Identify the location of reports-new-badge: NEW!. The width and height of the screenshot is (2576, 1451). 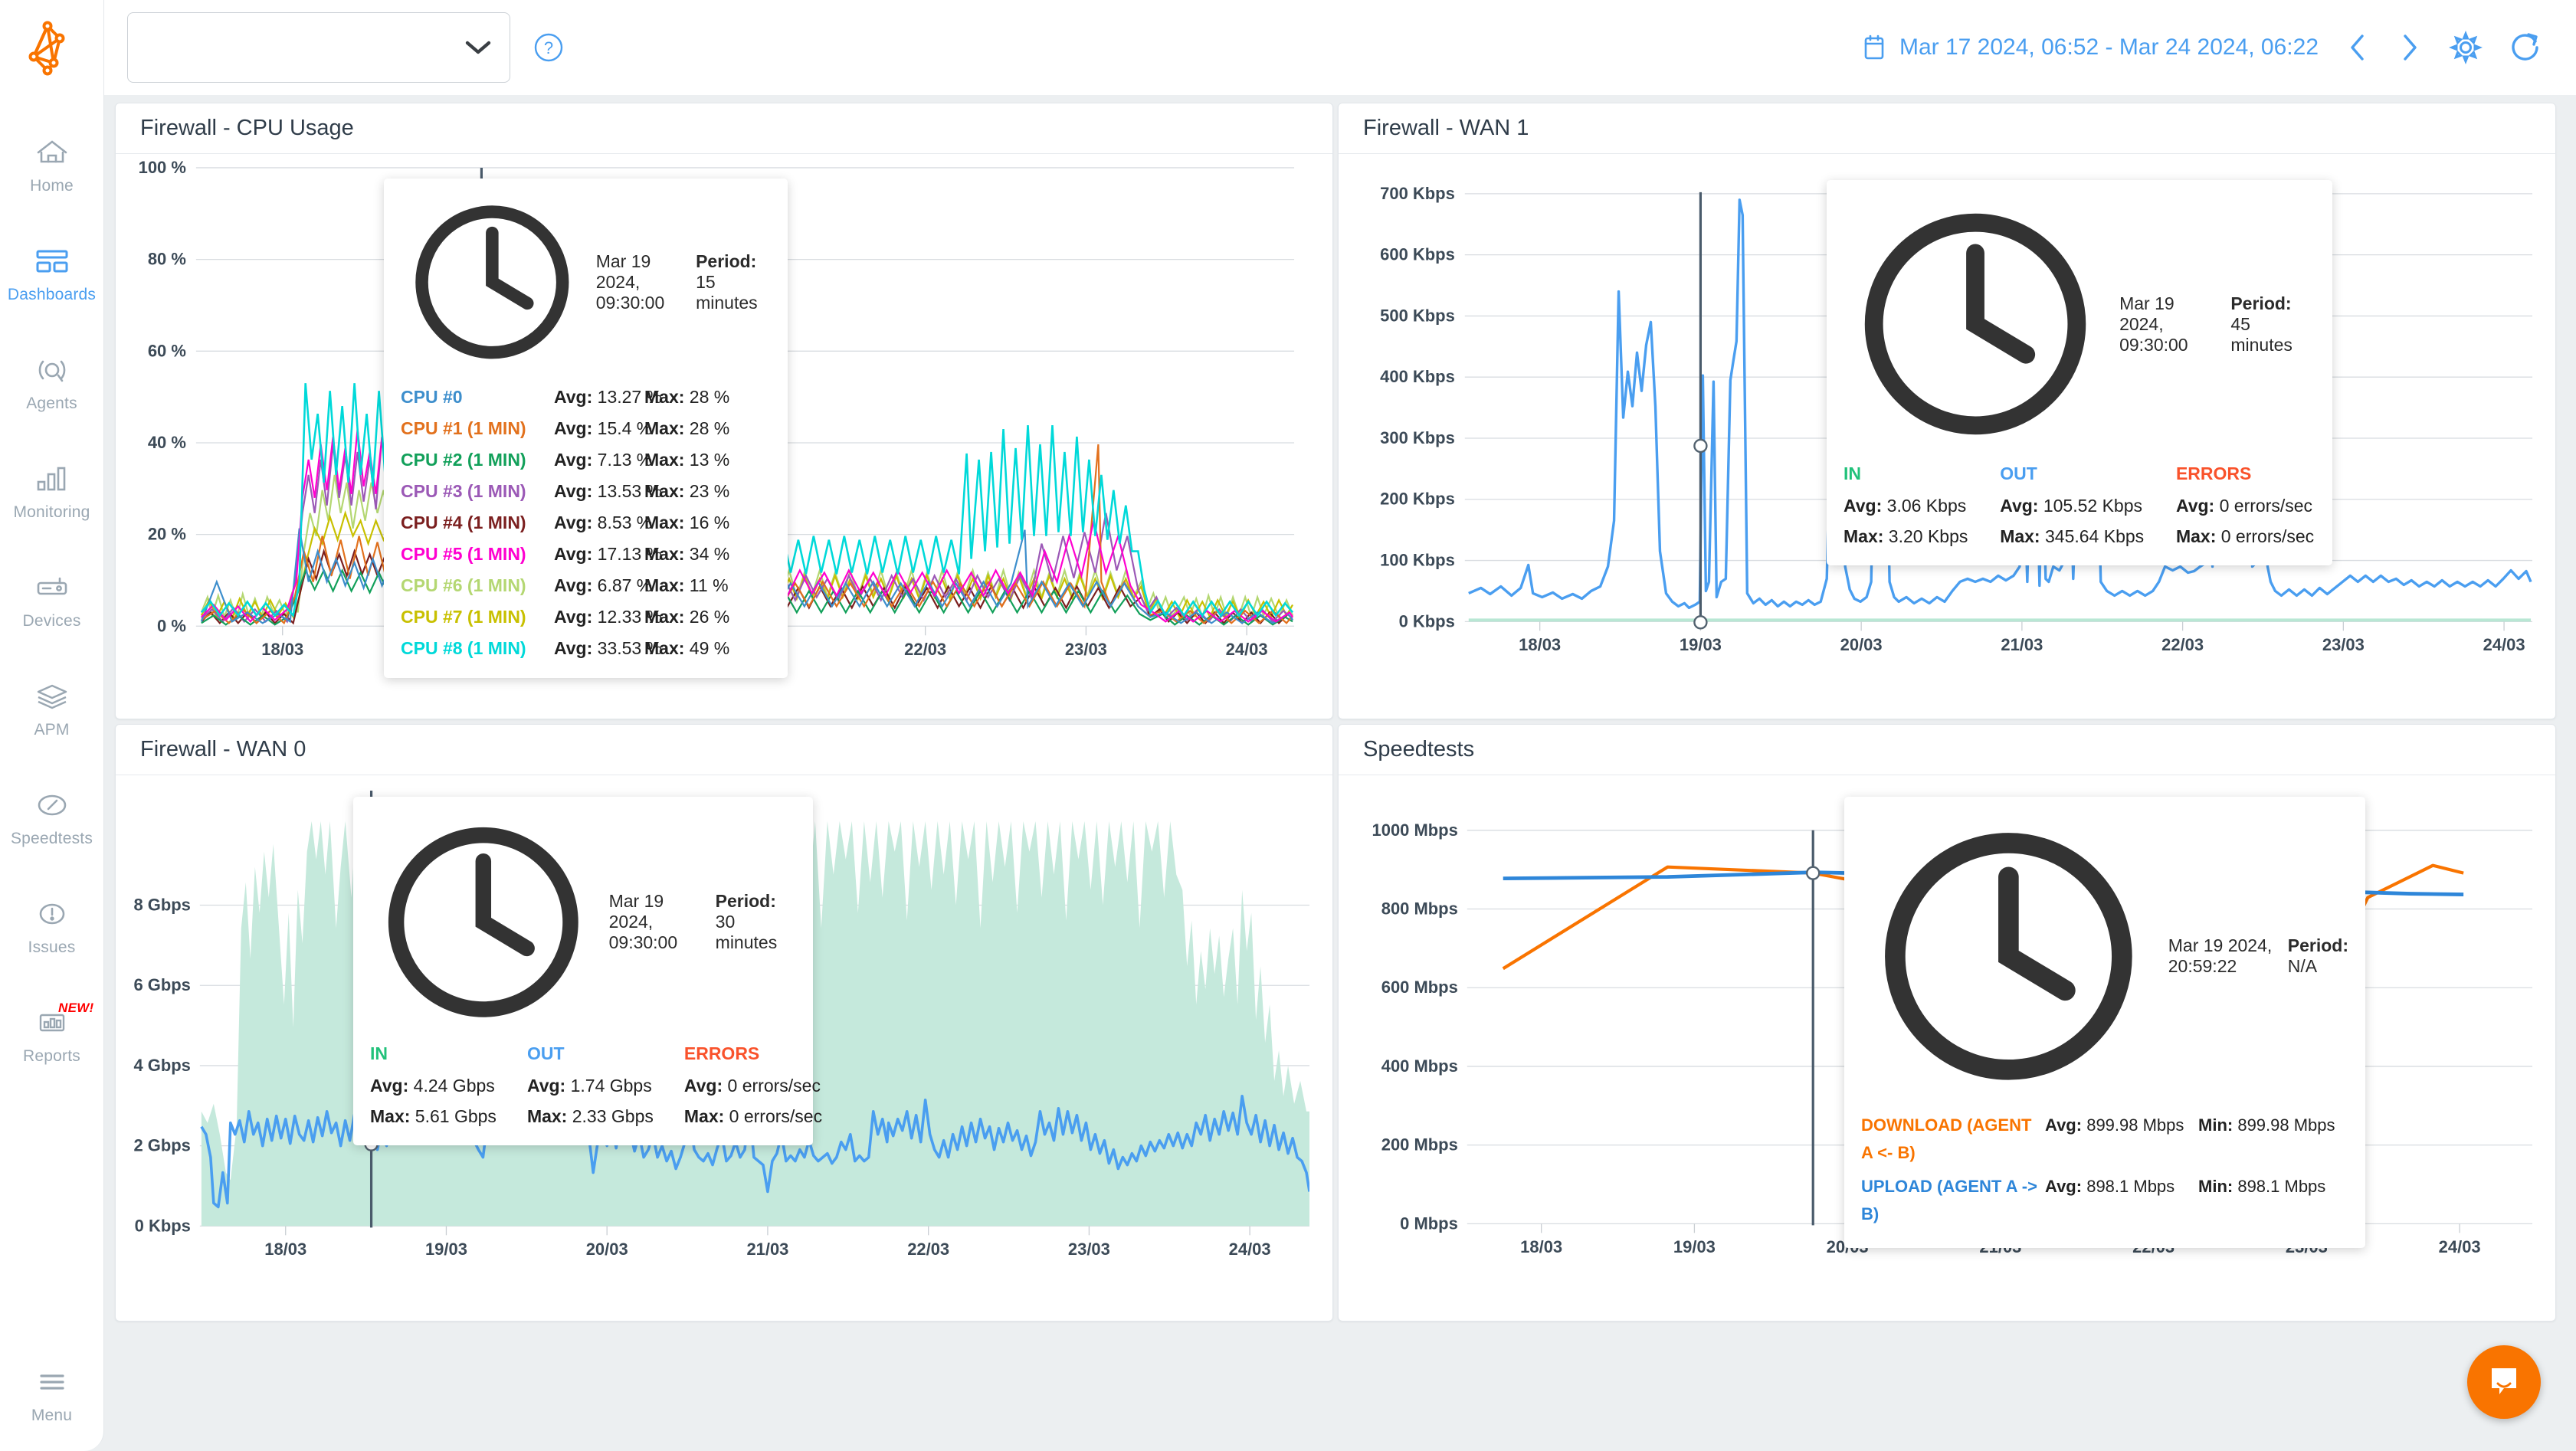
(76, 1008).